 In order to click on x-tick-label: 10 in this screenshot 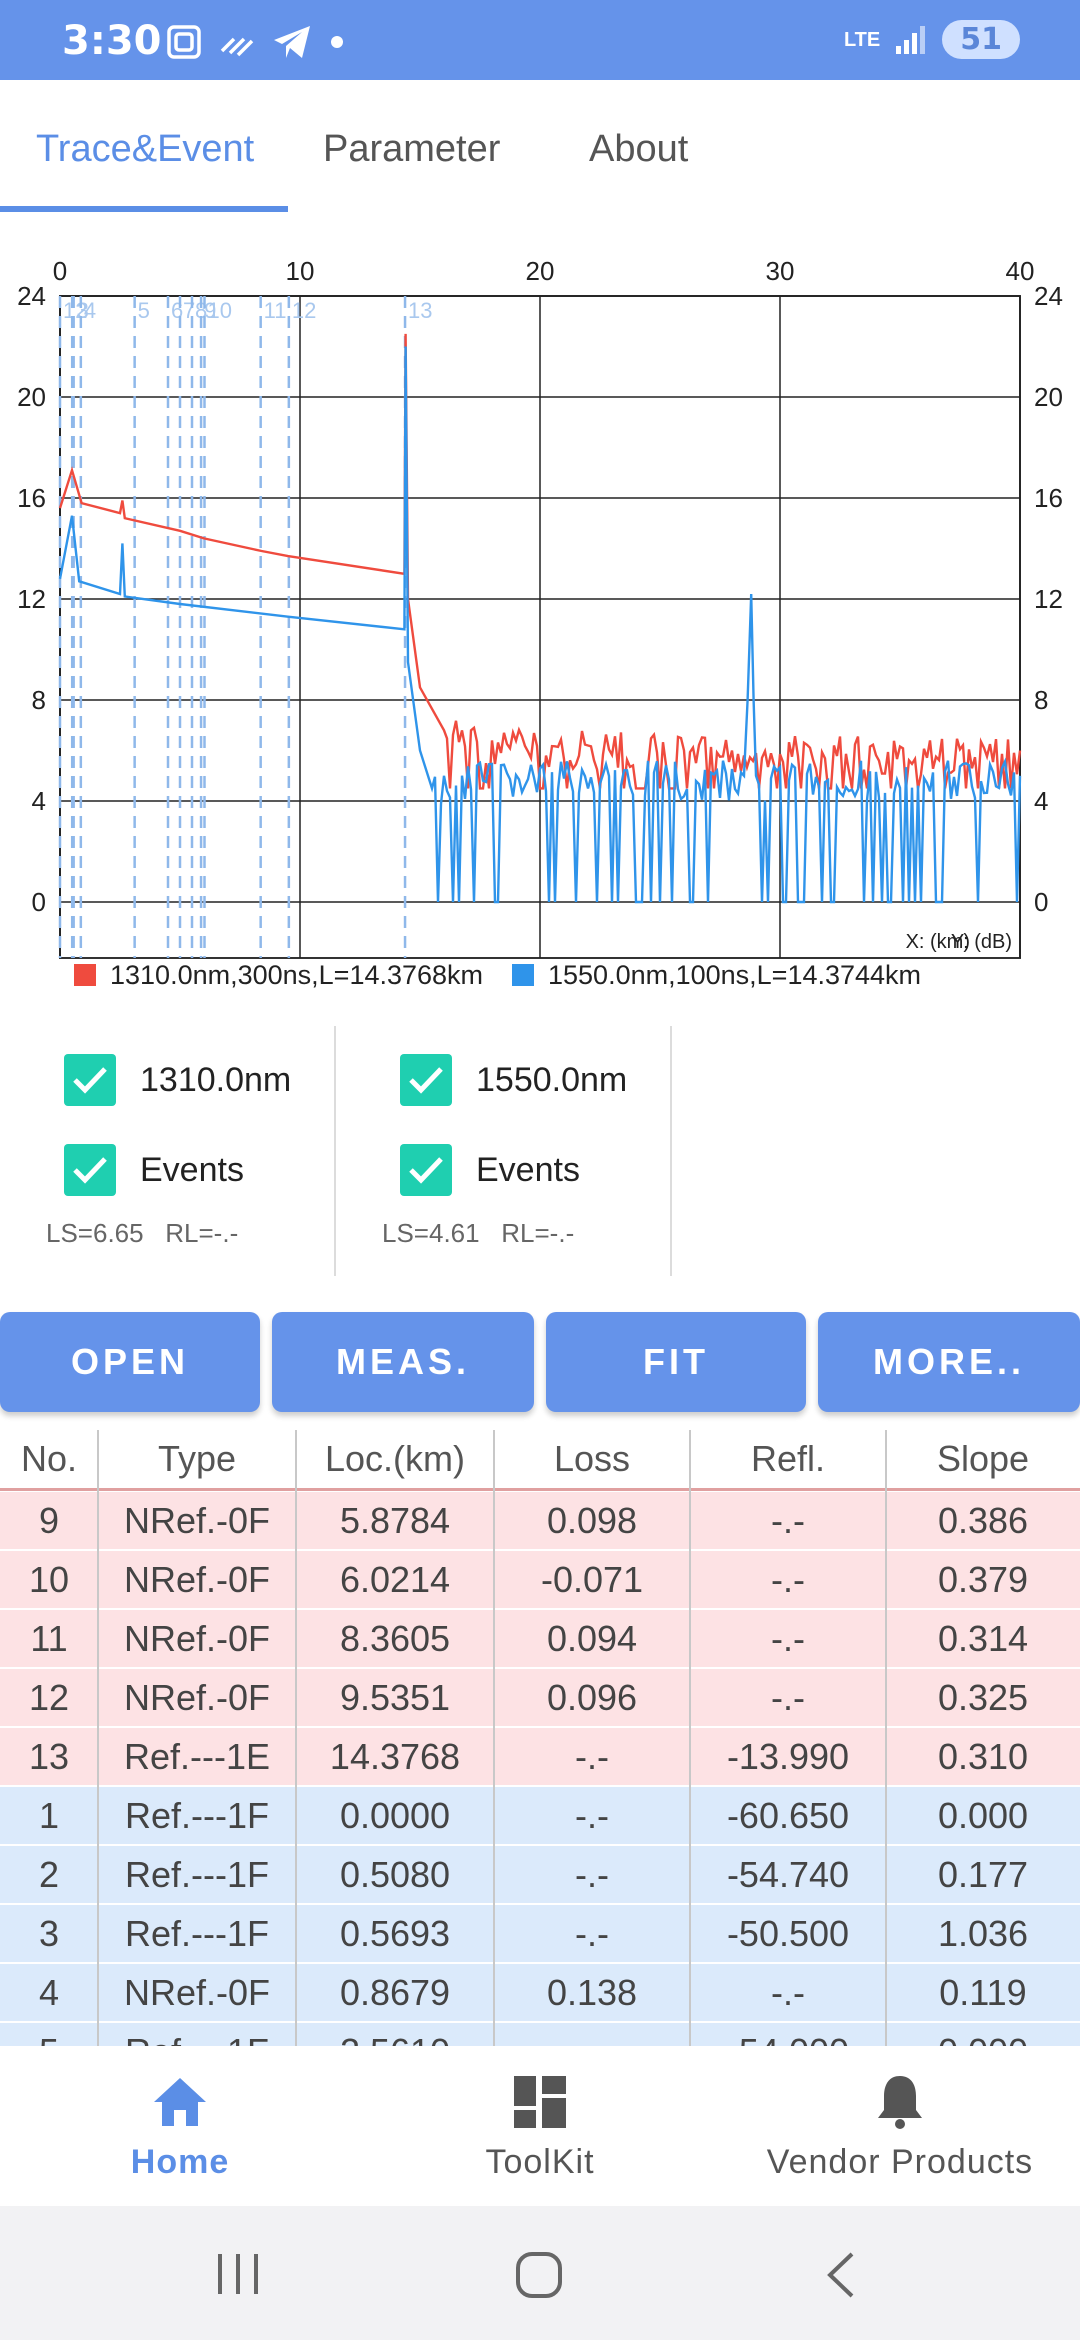, I will do `click(300, 271)`.